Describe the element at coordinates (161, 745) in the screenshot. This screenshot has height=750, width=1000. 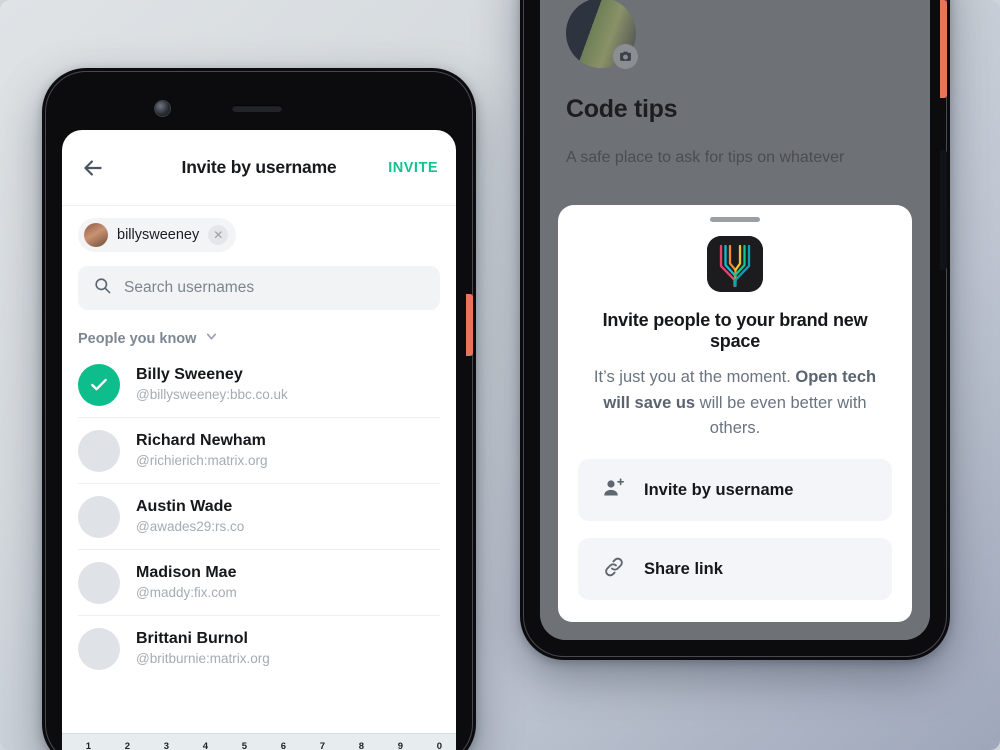
I see `key-e: 3E` at that location.